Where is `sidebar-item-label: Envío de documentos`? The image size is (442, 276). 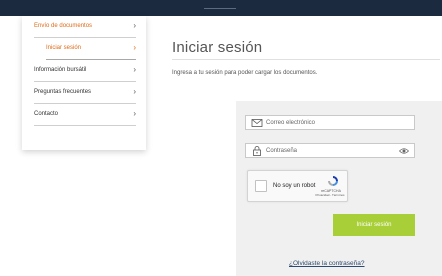
sidebar-item-label: Envío de documentos is located at coordinates (63, 26).